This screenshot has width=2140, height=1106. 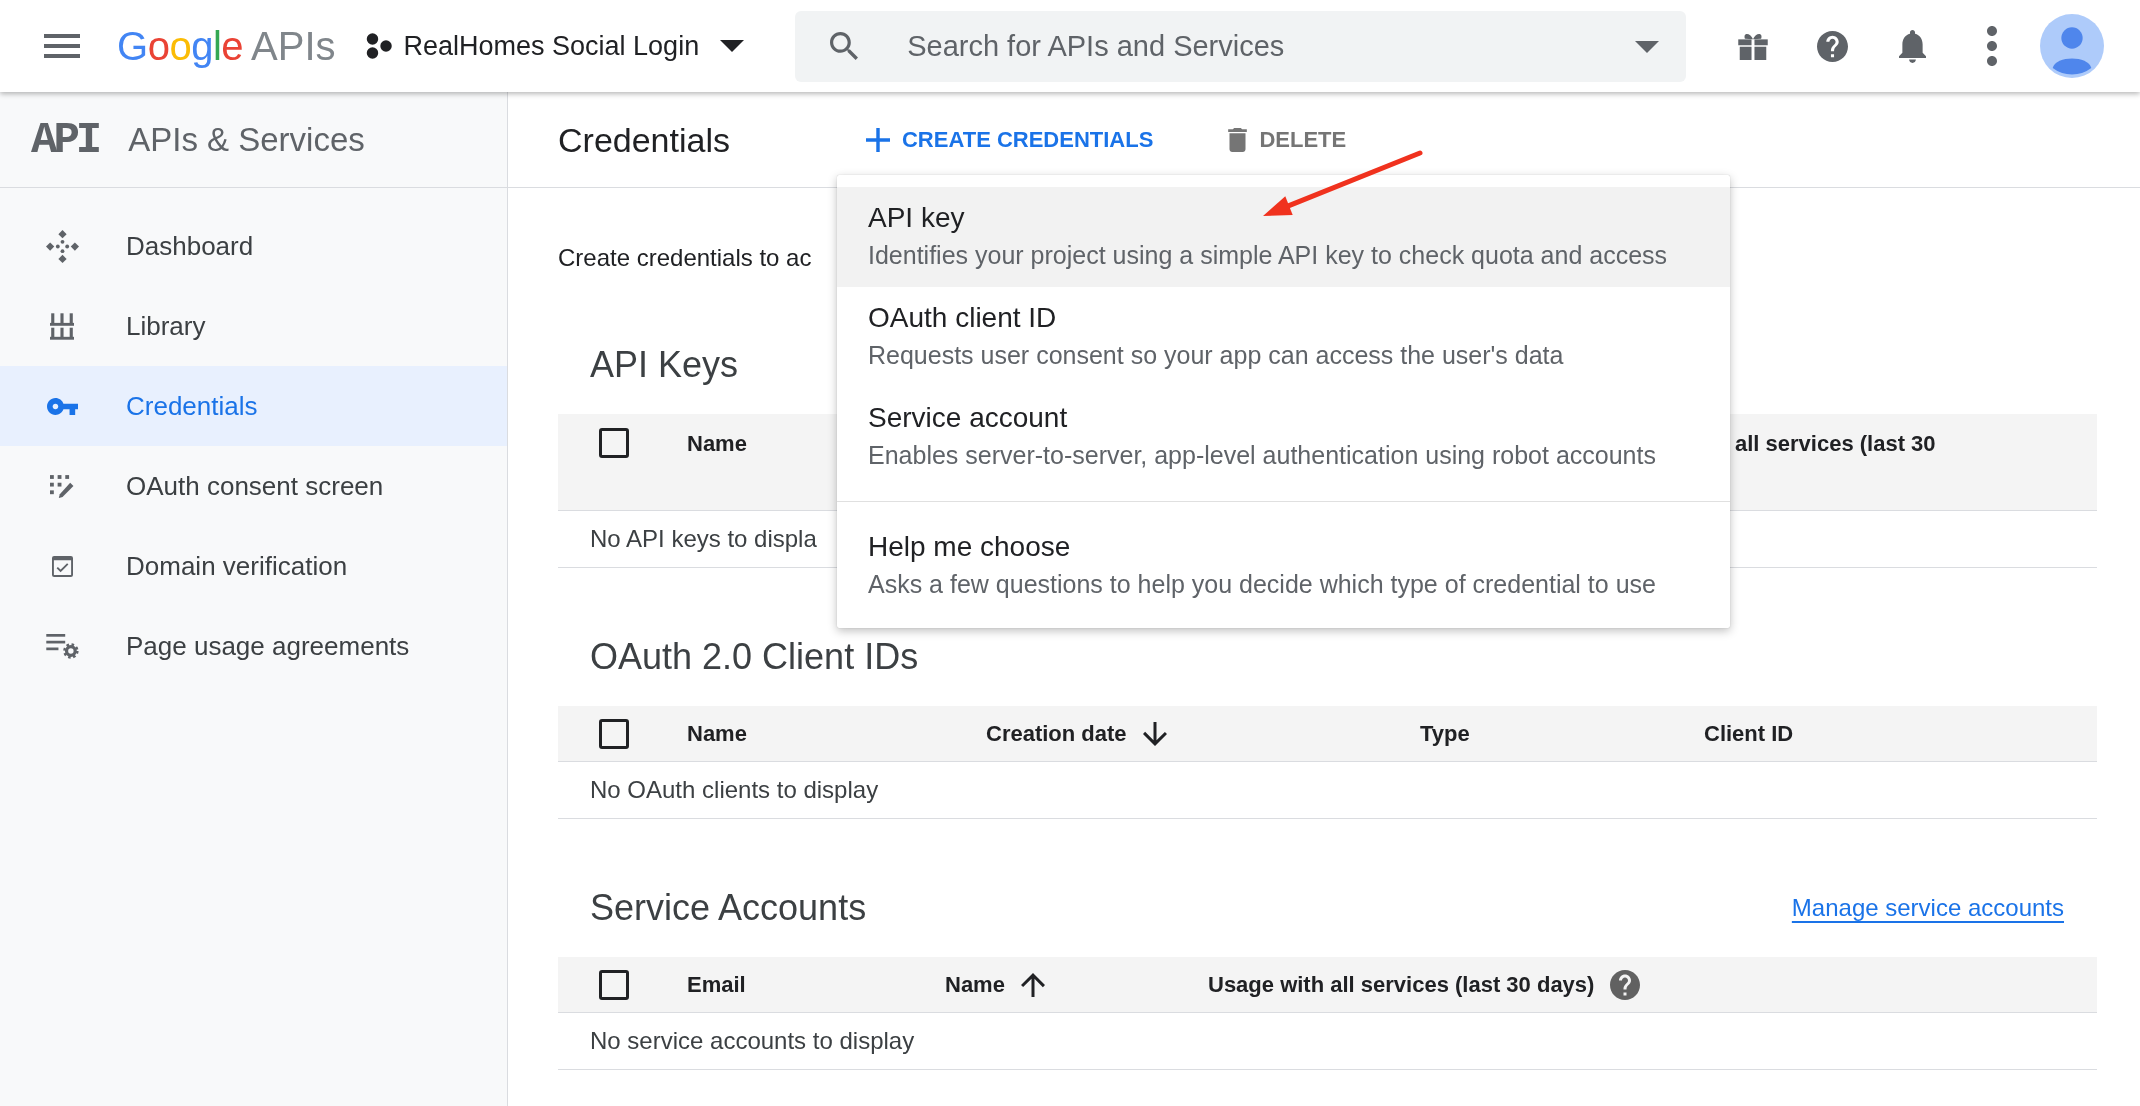 I want to click on avatar-icon, so click(x=2072, y=46).